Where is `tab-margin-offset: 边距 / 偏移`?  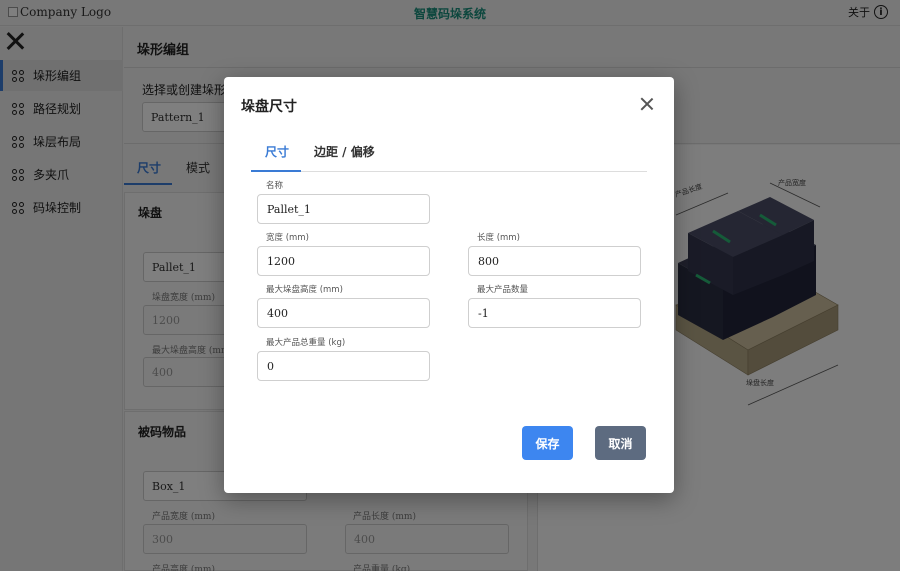
tab-margin-offset: 边距 / 偏移 is located at coordinates (344, 151).